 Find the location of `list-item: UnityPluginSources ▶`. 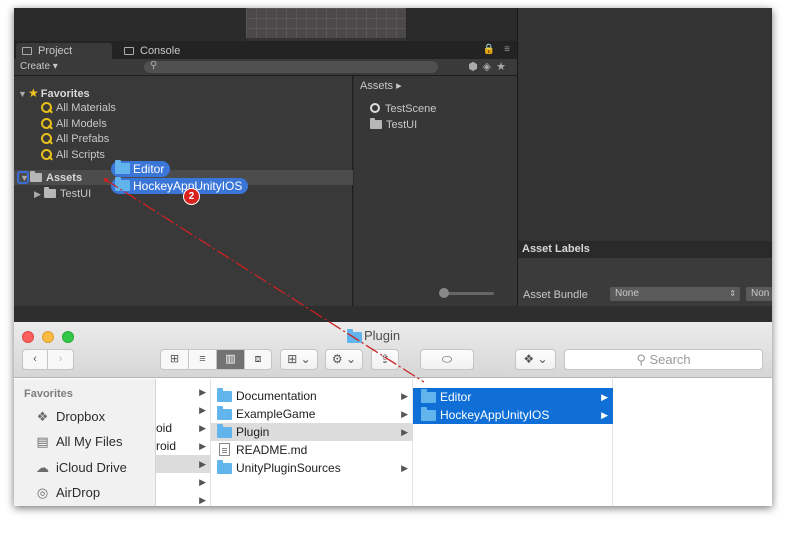

list-item: UnityPluginSources ▶ is located at coordinates (312, 468).